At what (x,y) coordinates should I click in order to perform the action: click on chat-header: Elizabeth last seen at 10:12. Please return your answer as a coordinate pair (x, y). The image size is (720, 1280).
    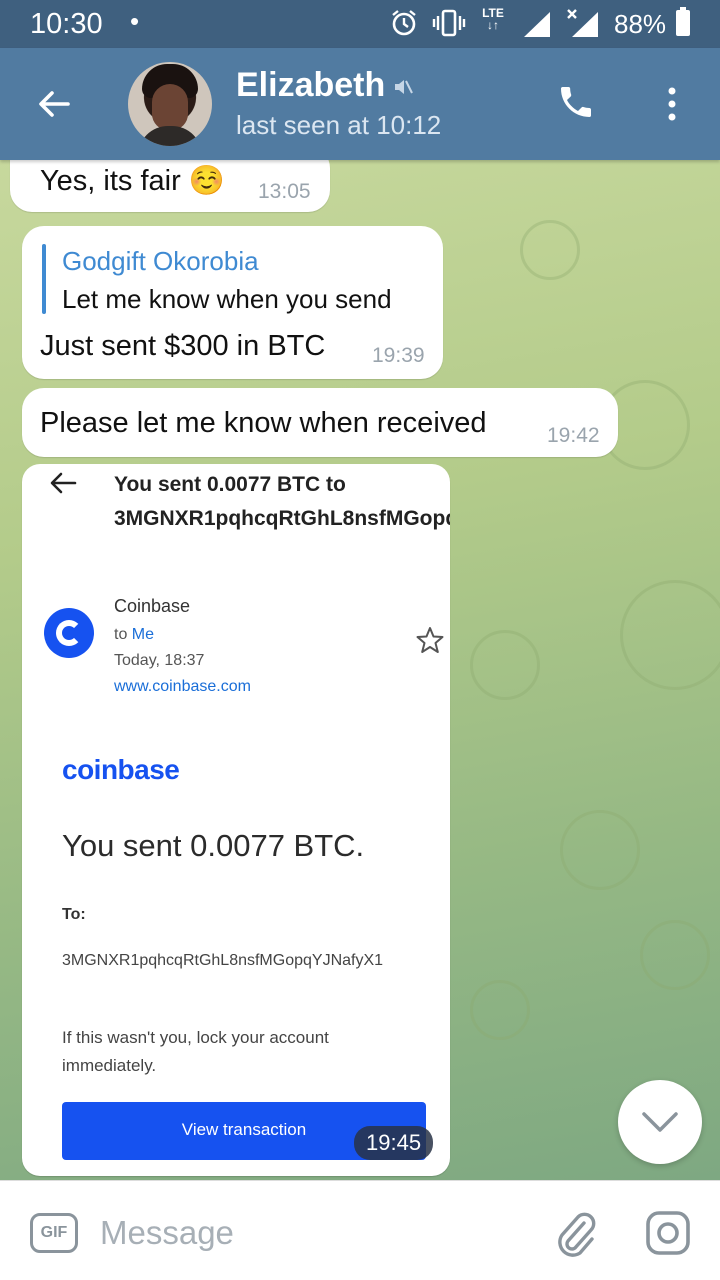
    Looking at the image, I should click on (360, 104).